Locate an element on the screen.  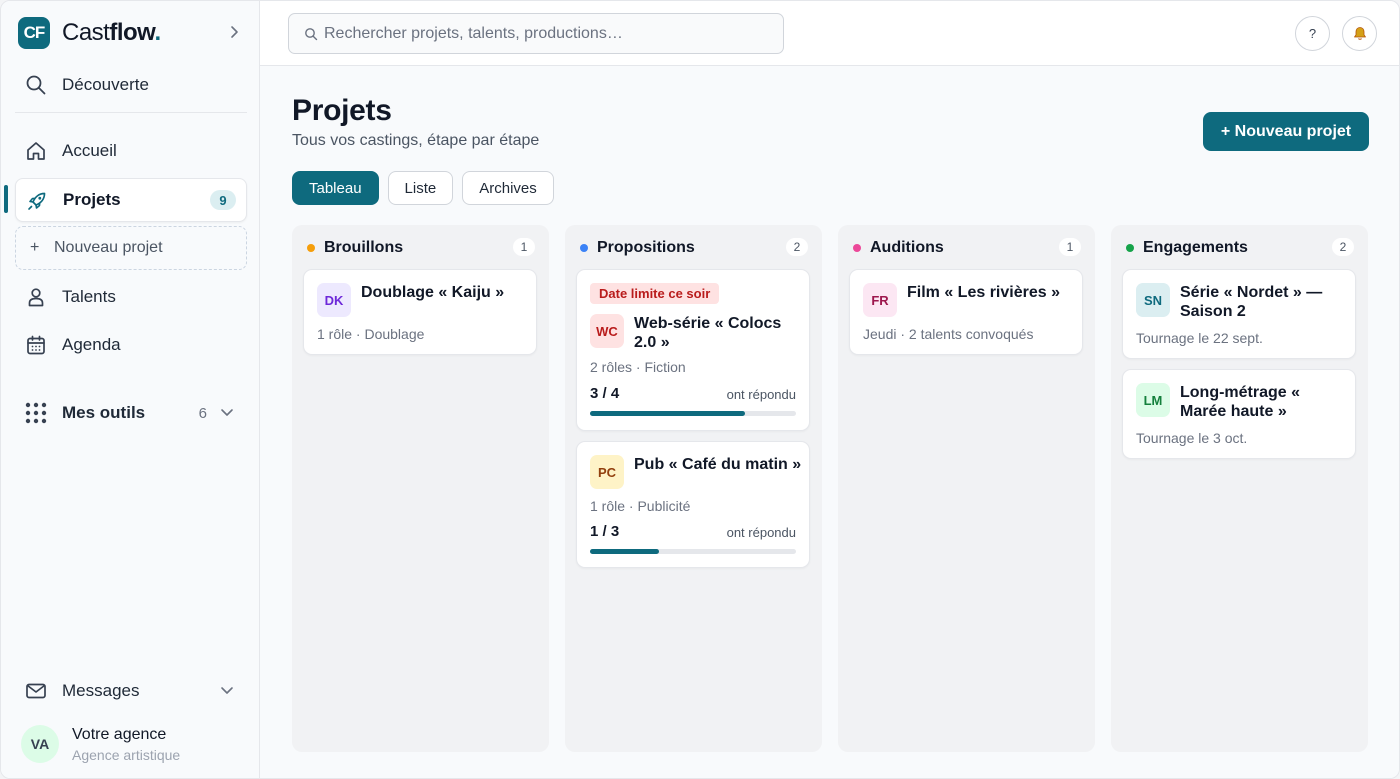
project-card: DK Doublage « Kaiju » 1 rôle · Doublage is located at coordinates (420, 312).